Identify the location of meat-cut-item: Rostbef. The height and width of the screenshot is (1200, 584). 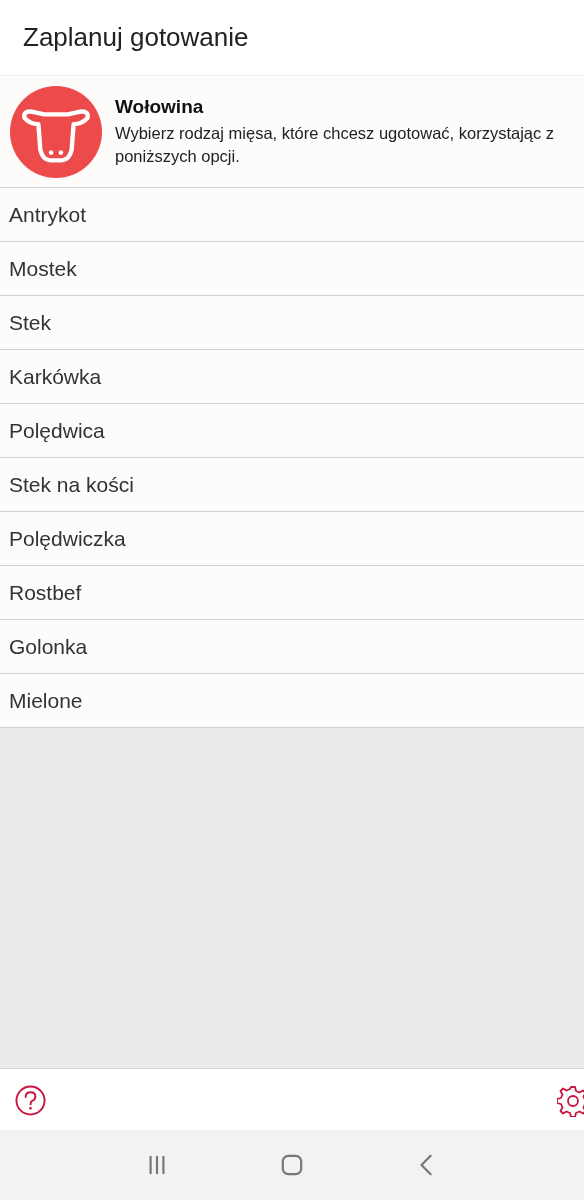
(292, 593).